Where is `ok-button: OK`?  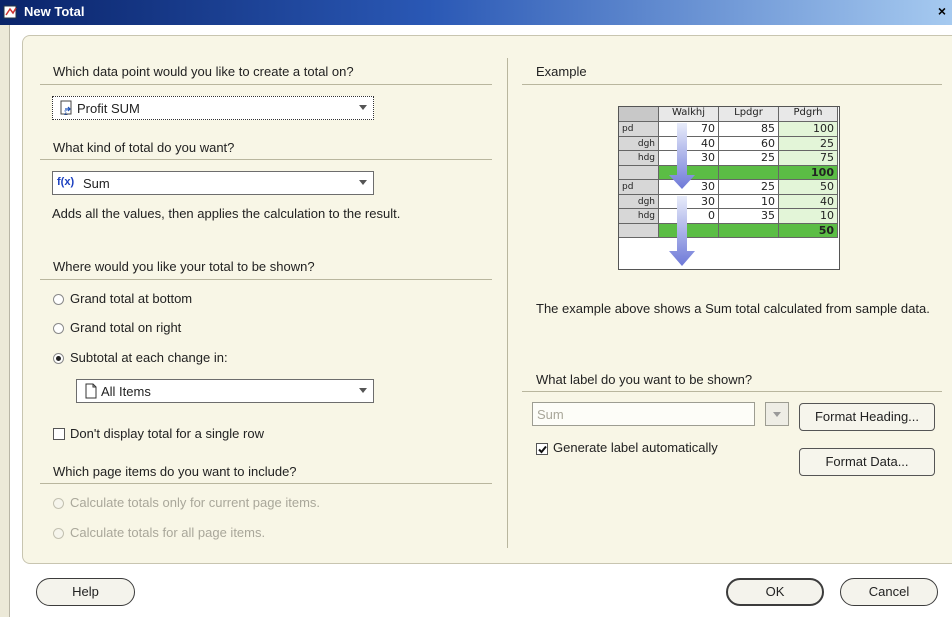
ok-button: OK is located at coordinates (775, 592).